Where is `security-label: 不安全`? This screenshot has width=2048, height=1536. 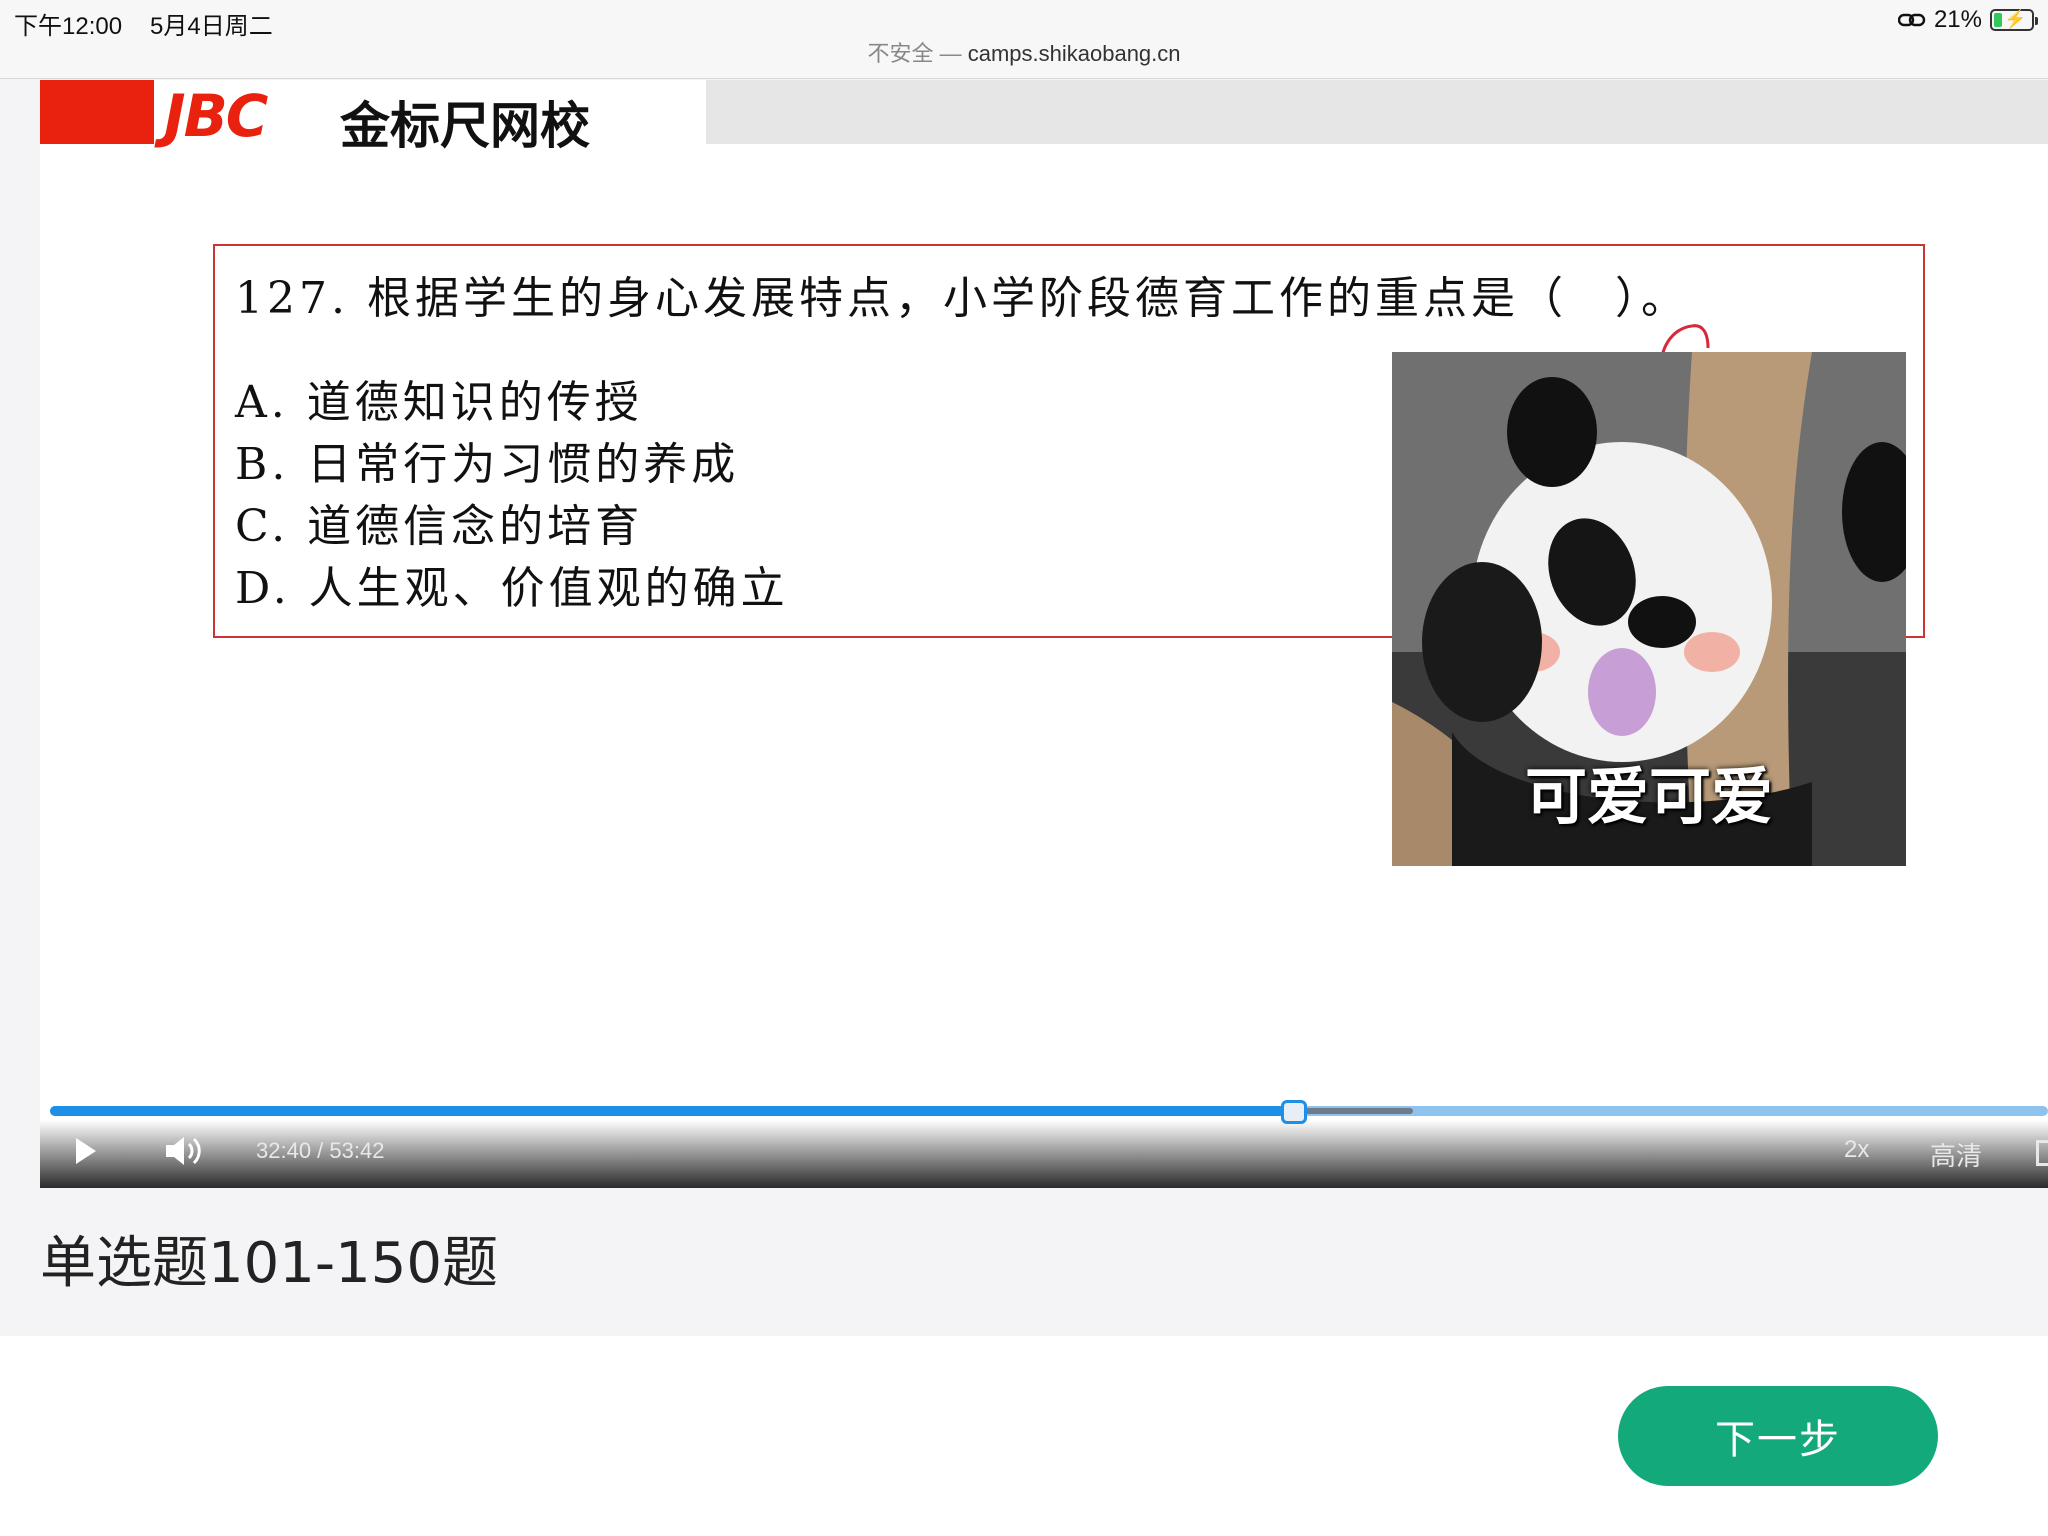
security-label: 不安全 is located at coordinates (900, 53).